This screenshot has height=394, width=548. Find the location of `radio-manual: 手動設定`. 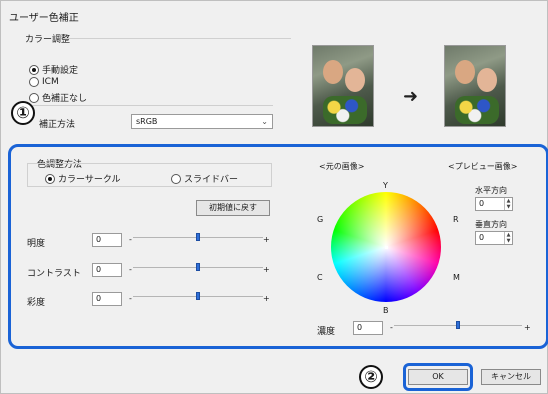

radio-manual: 手動設定 is located at coordinates (53, 69).